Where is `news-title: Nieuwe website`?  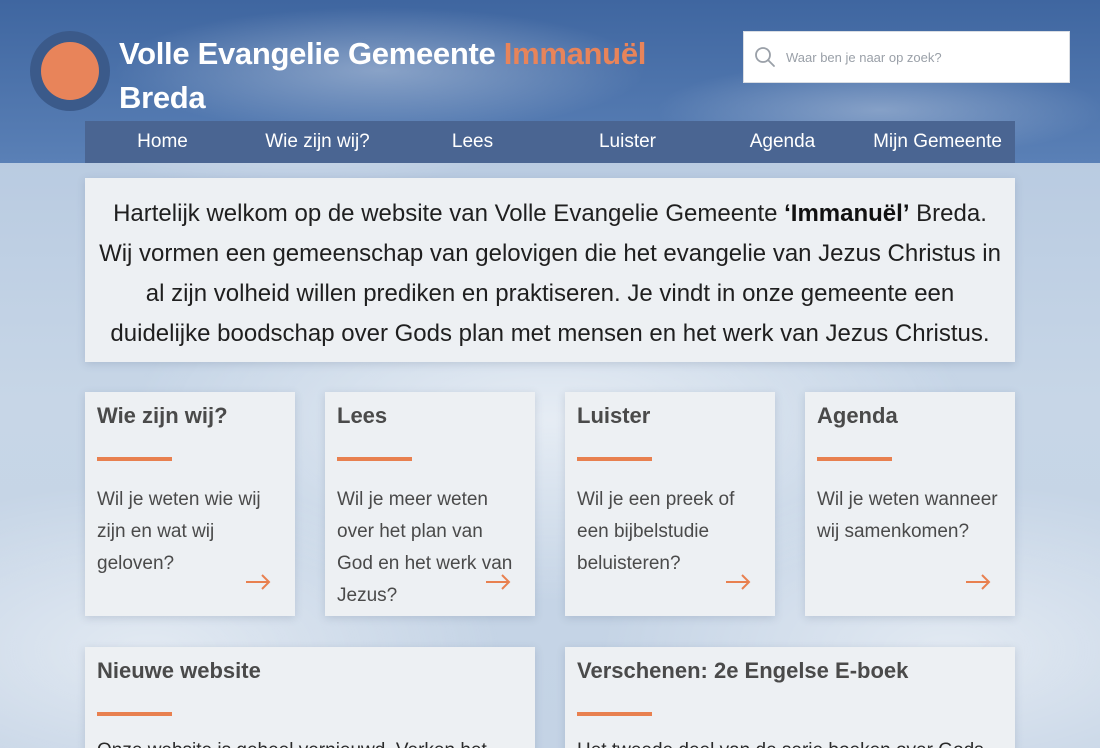
news-title: Nieuwe website is located at coordinates (179, 670).